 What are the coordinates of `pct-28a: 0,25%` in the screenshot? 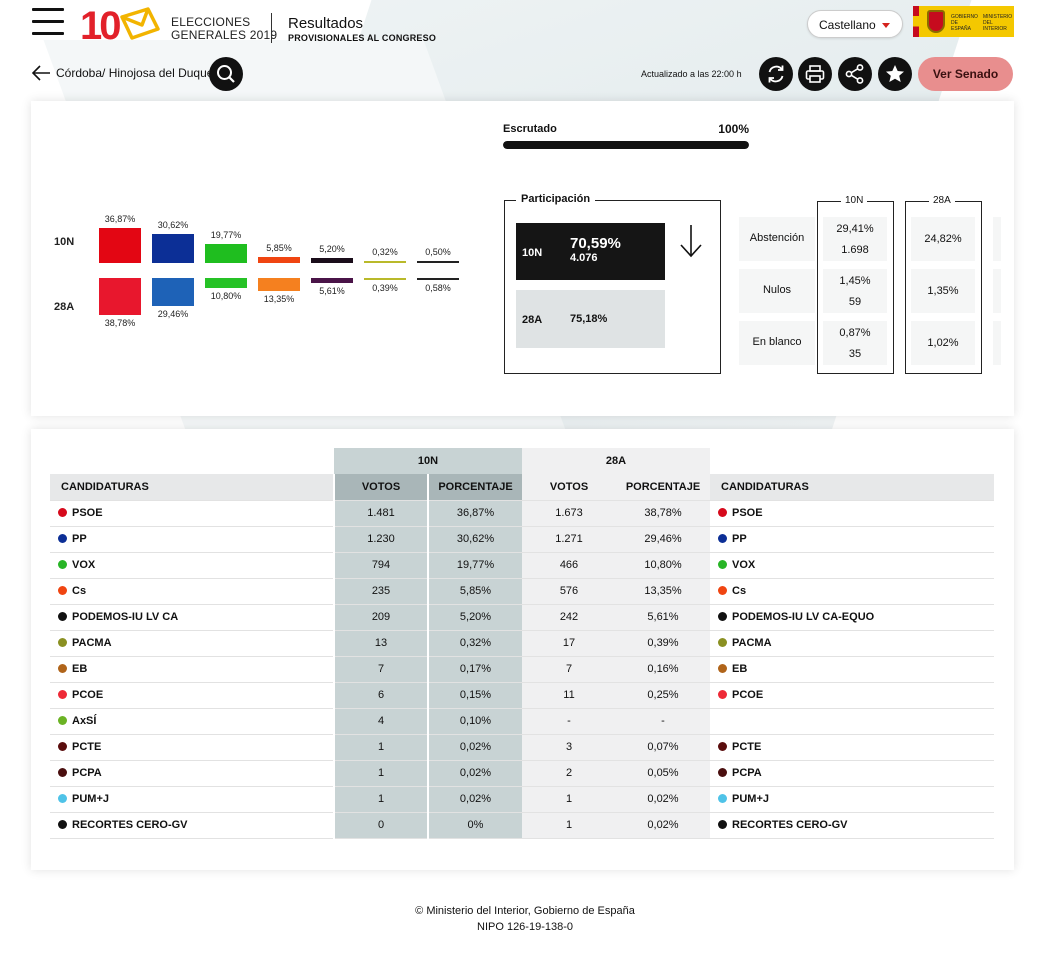 It's located at (663, 695).